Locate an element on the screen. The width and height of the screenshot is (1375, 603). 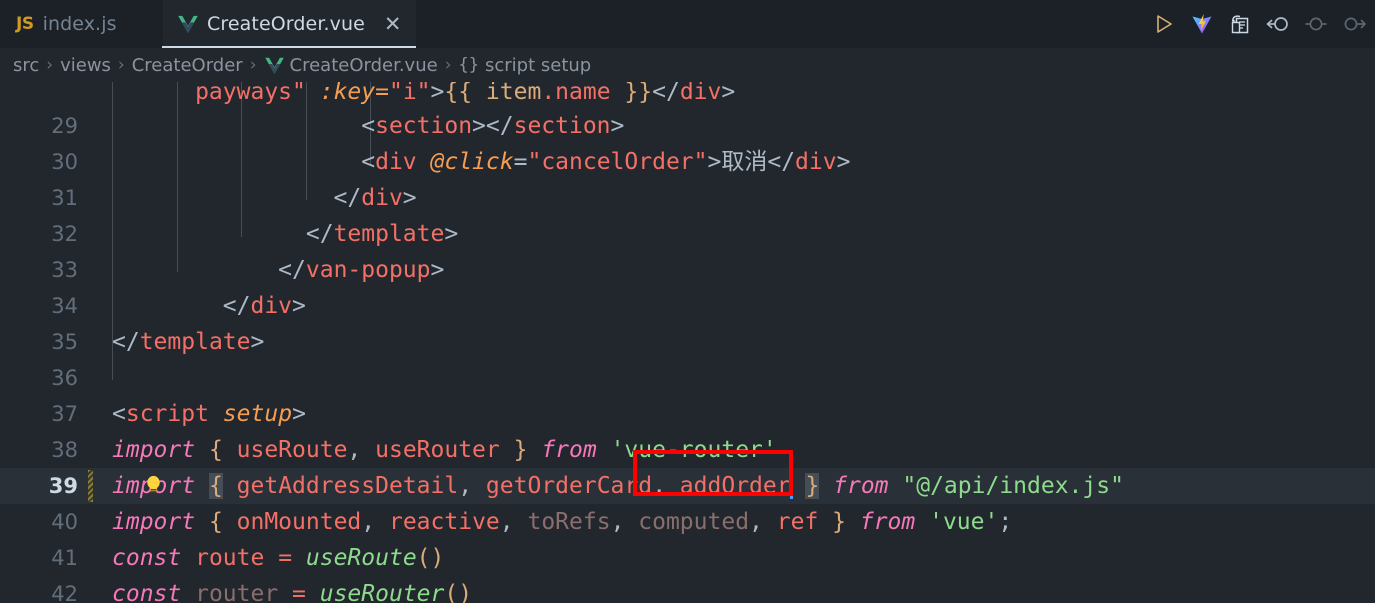
quick-fix-lightbulb-icon is located at coordinates (83, 464).